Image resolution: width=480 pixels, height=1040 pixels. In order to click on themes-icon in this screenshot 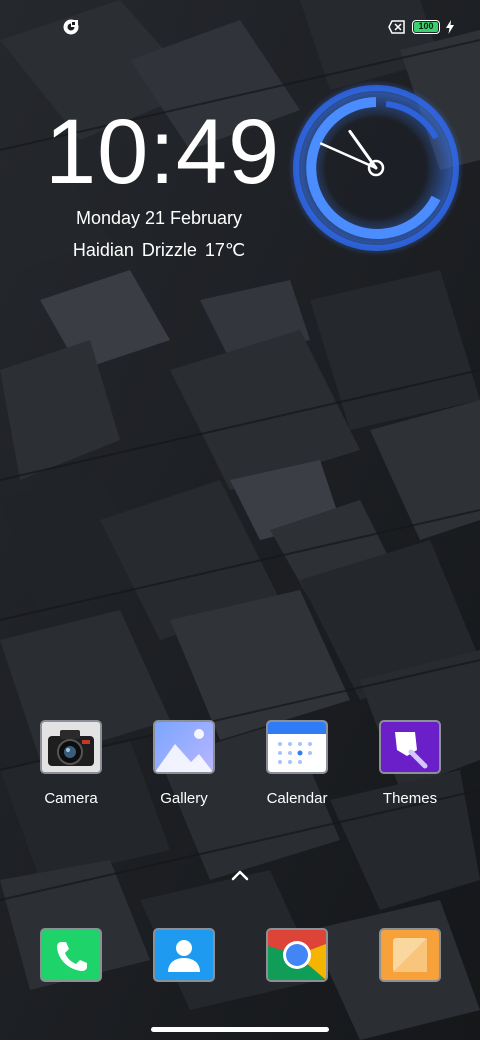, I will do `click(410, 747)`.